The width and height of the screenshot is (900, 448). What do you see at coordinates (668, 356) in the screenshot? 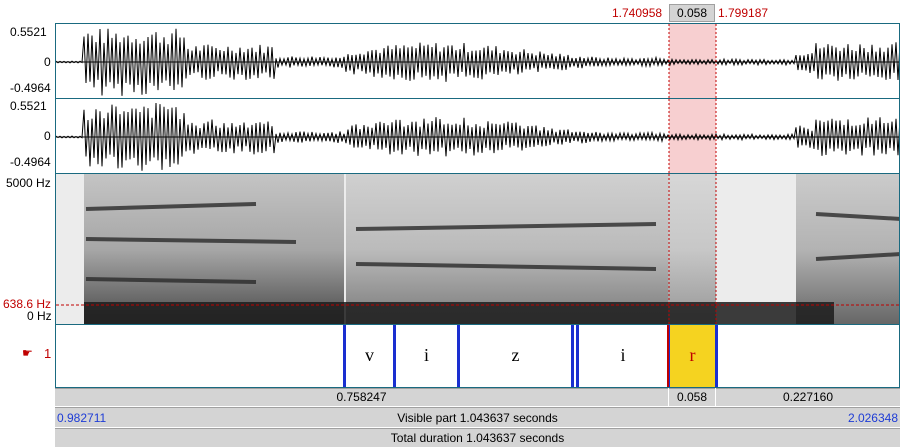
I see `selection-start-cursor` at bounding box center [668, 356].